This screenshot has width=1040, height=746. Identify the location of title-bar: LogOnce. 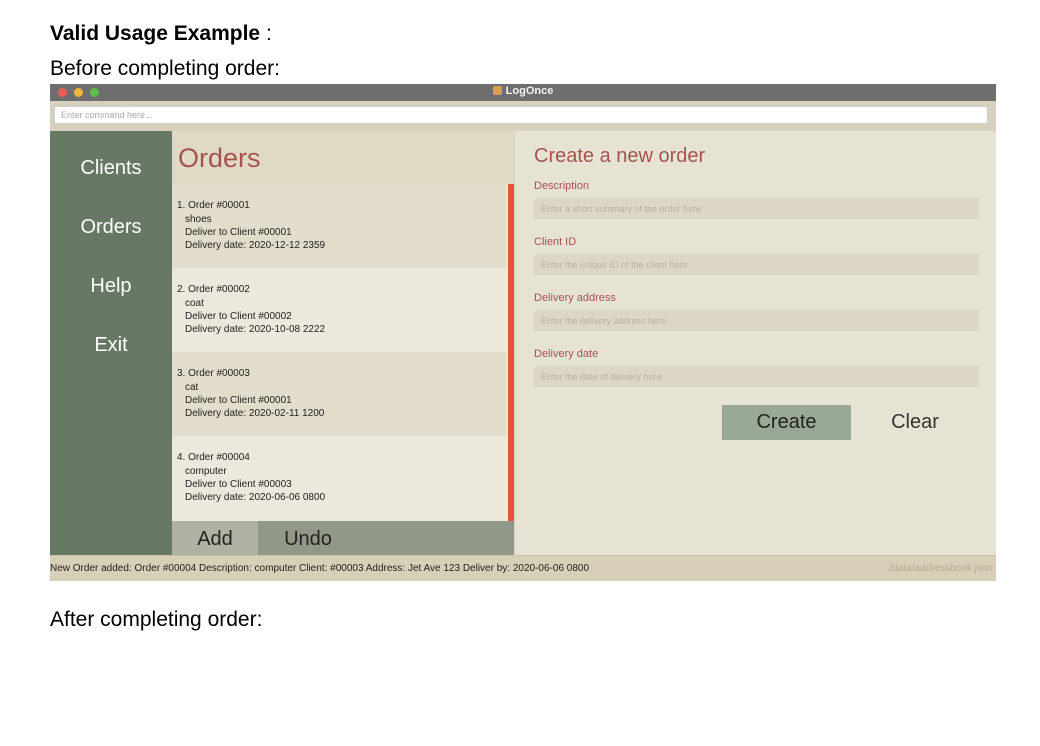
(523, 92).